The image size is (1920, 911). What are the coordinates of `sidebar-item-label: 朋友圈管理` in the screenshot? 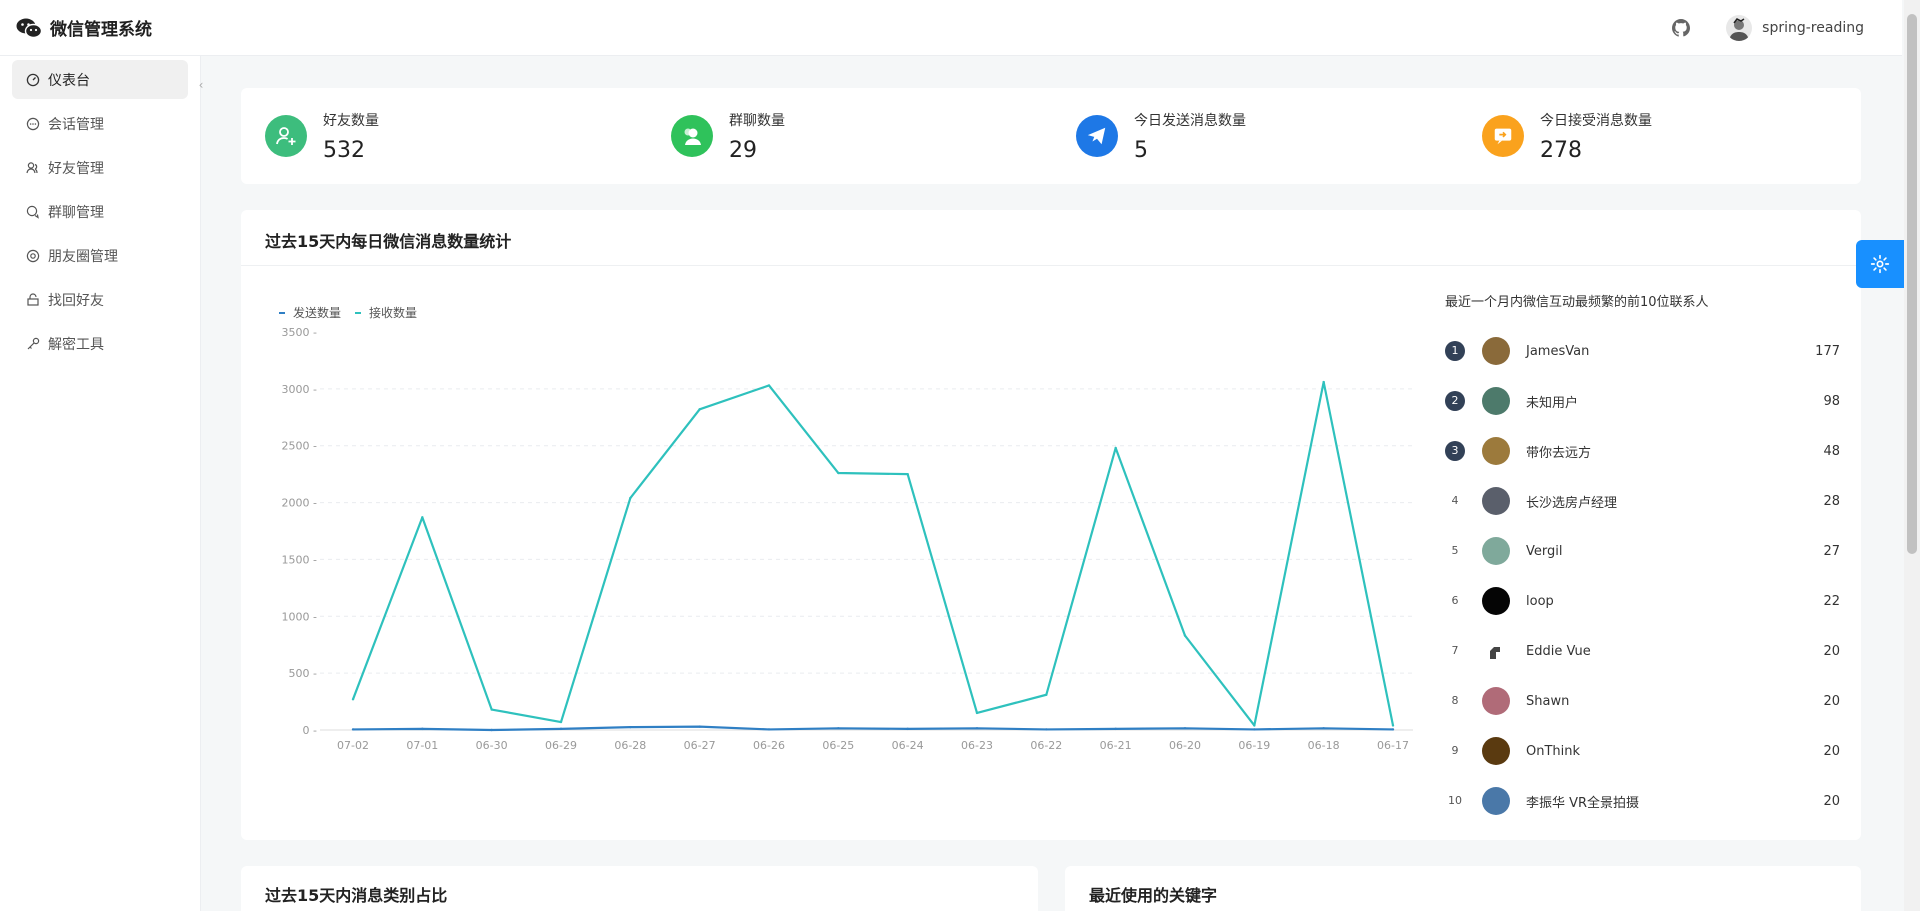 It's located at (83, 256).